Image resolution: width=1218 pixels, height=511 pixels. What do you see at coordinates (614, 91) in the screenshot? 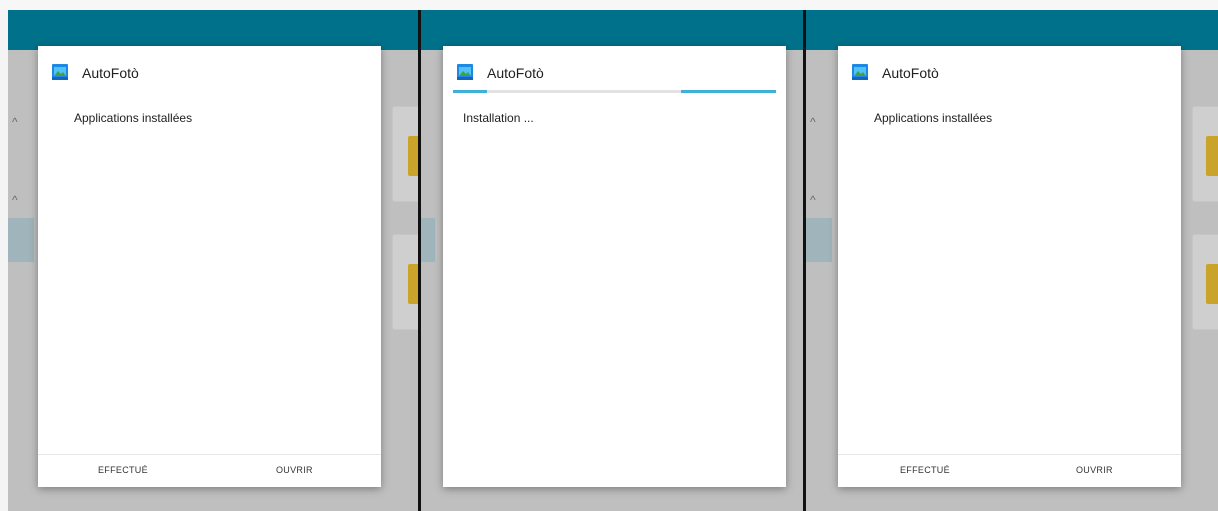
I see `install-progress-bar` at bounding box center [614, 91].